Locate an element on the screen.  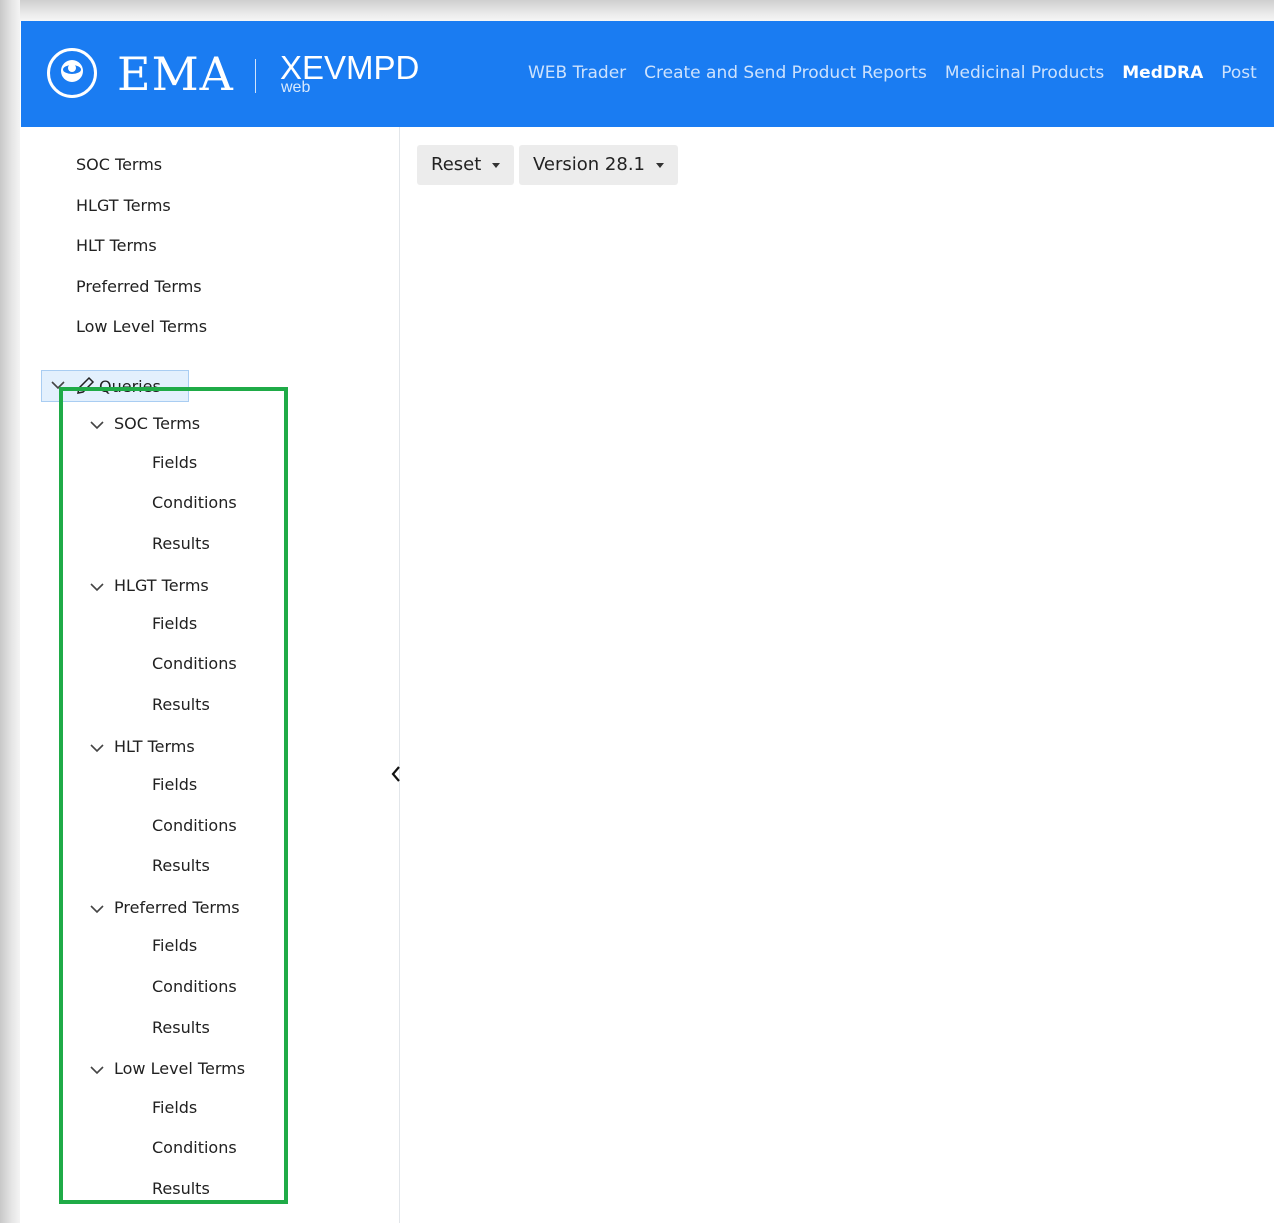
nav-post: Post is located at coordinates (1239, 73).